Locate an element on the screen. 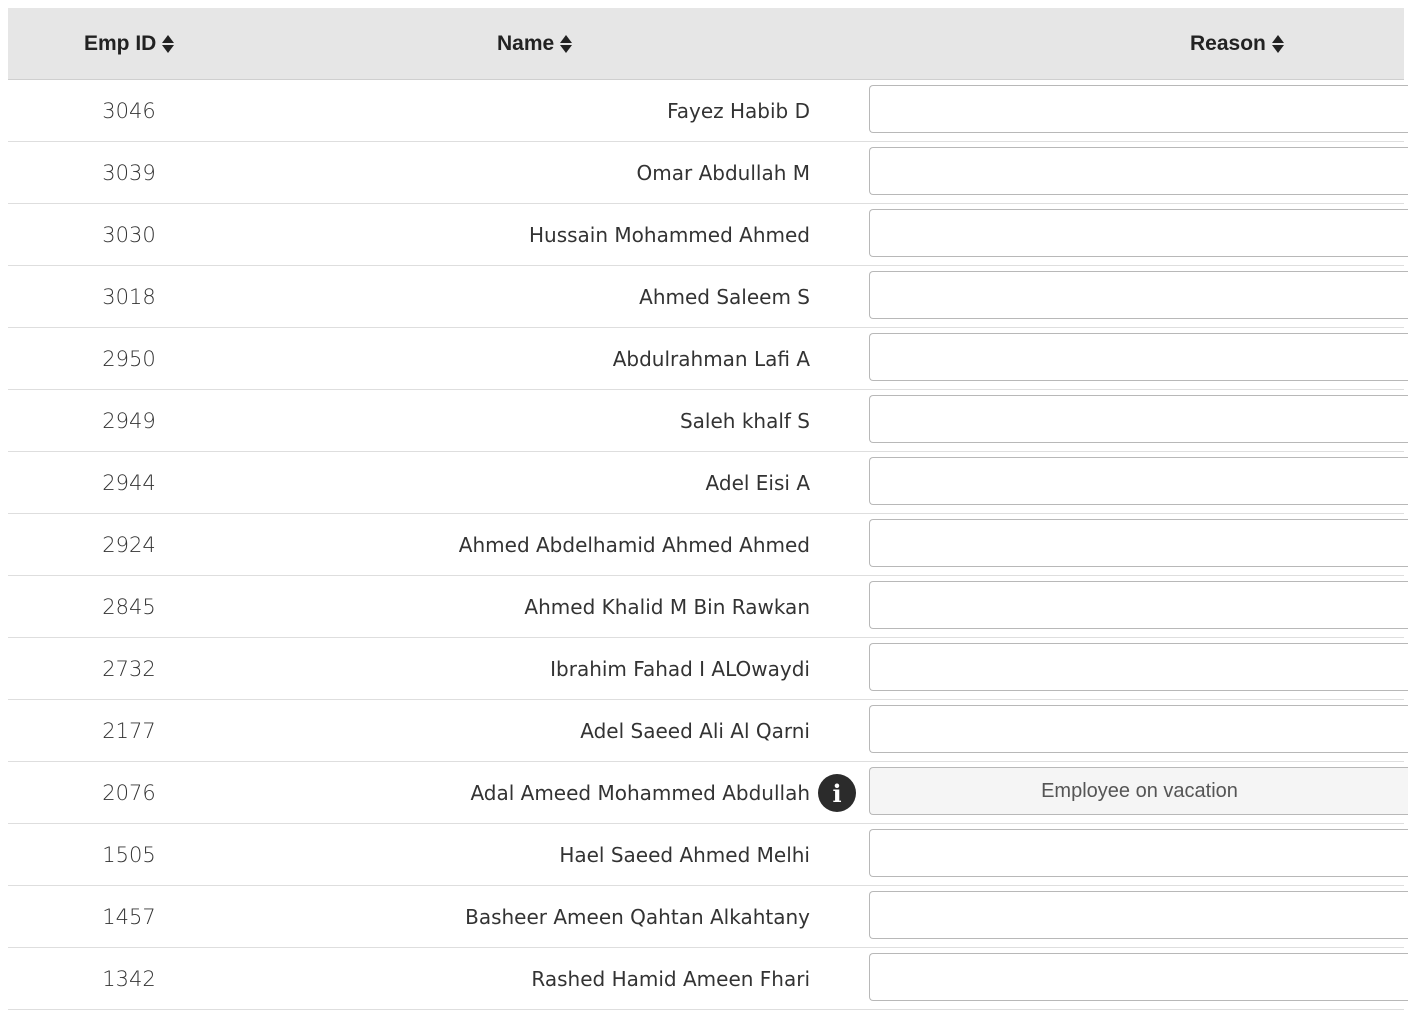 The width and height of the screenshot is (1408, 1010). emp-id-cell: 2732 is located at coordinates (129, 668).